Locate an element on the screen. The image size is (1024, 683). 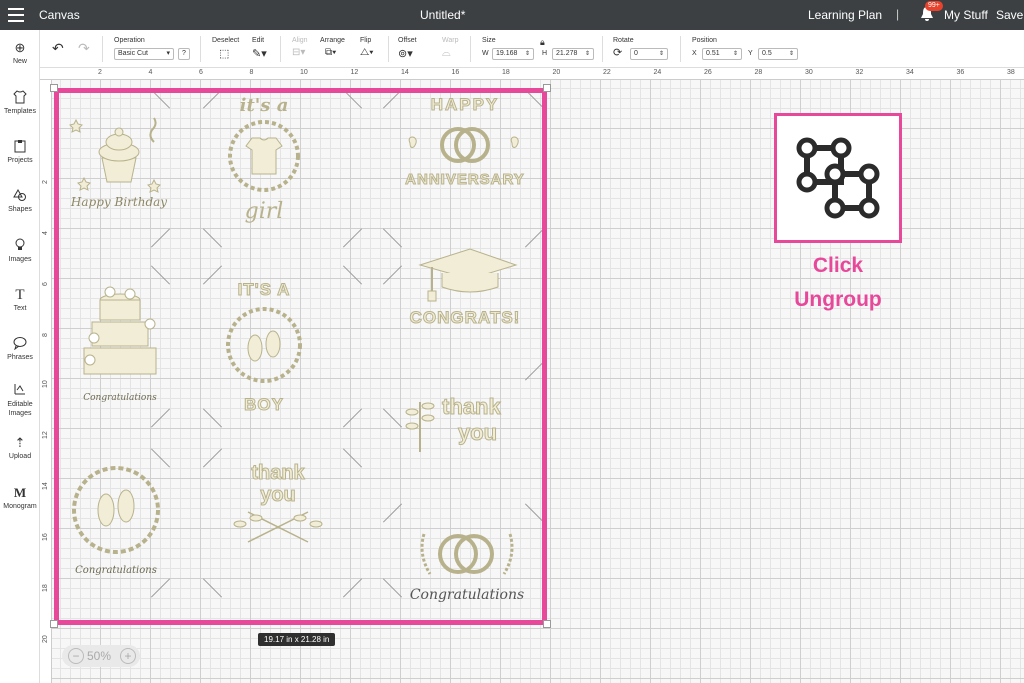
rotate-group: Rotate is located at coordinates (623, 42).